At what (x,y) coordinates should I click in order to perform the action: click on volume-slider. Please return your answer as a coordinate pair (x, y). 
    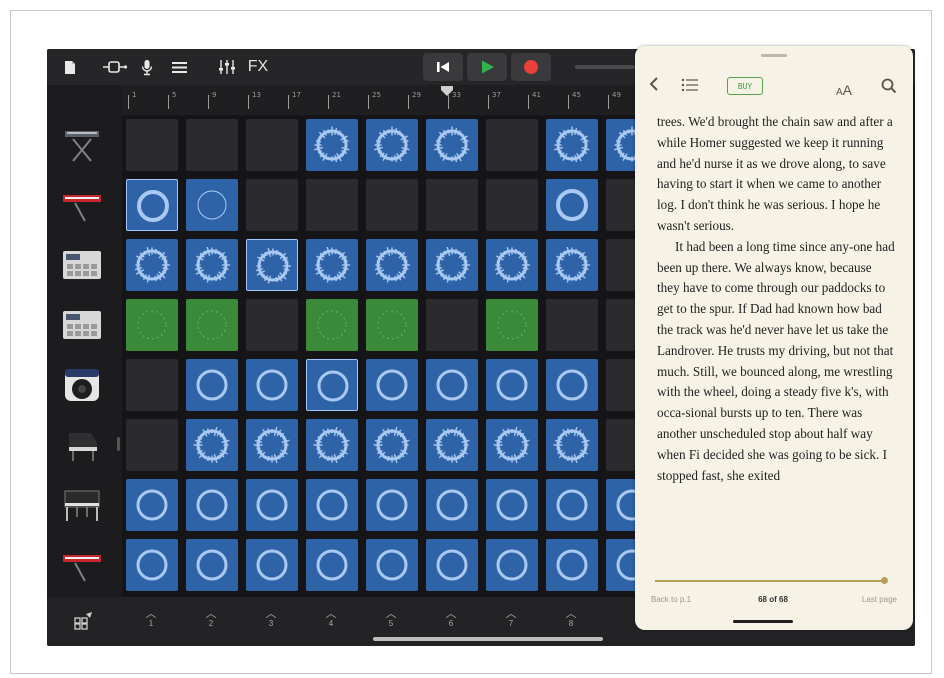
    Looking at the image, I should click on (605, 67).